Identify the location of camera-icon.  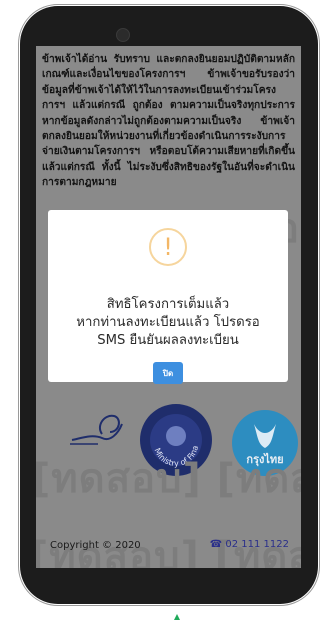
(123, 35).